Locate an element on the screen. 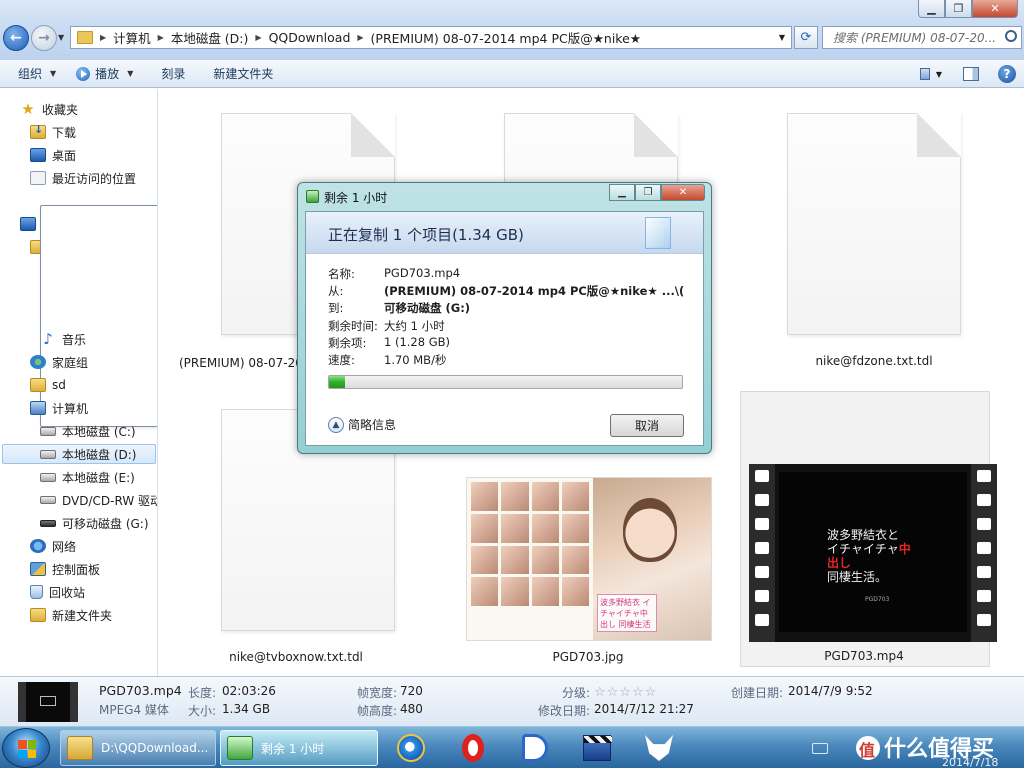 Image resolution: width=1024 pixels, height=768 pixels. file-name: PGD703.jpg is located at coordinates (588, 657).